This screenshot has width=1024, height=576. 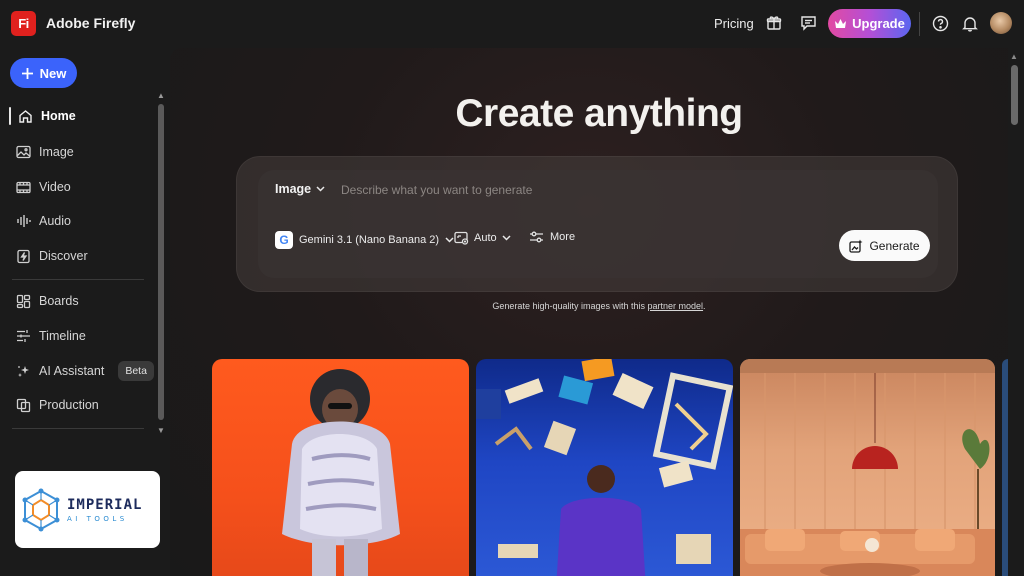 What do you see at coordinates (570, 306) in the screenshot?
I see `partner-note-prefix: Generate high-quality images with this` at bounding box center [570, 306].